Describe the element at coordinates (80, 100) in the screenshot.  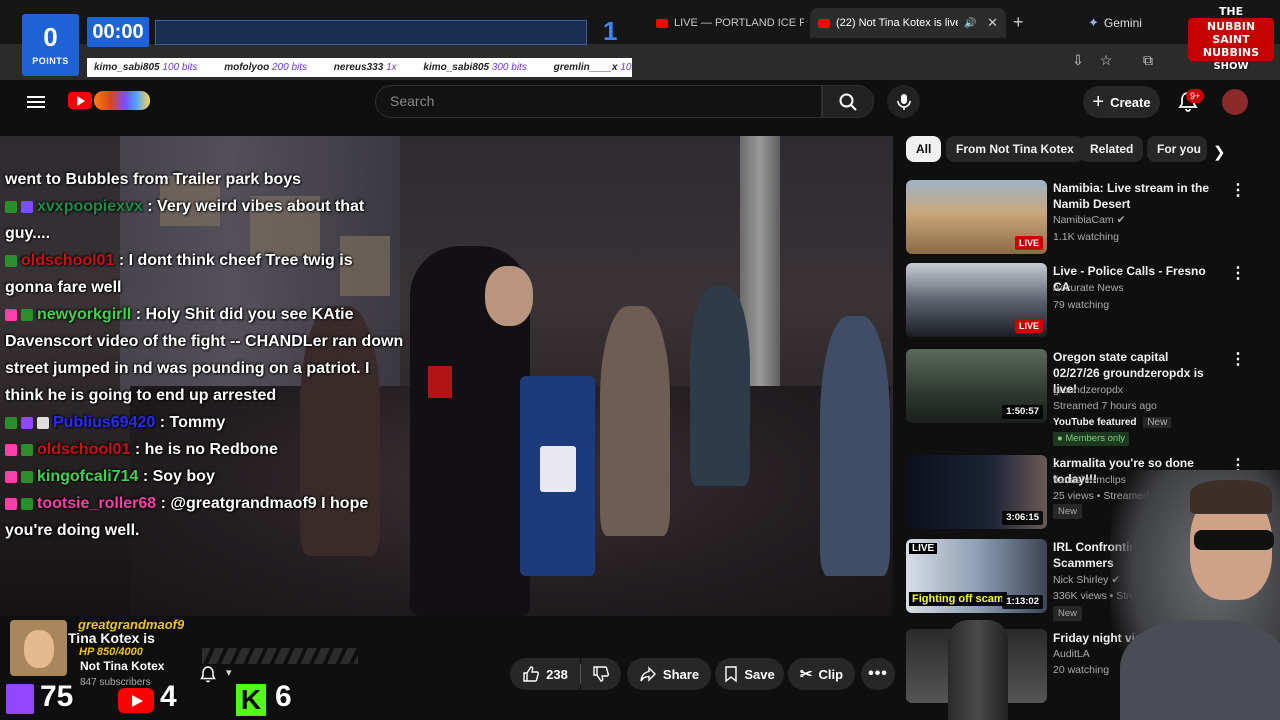
I see `youtube-logo` at that location.